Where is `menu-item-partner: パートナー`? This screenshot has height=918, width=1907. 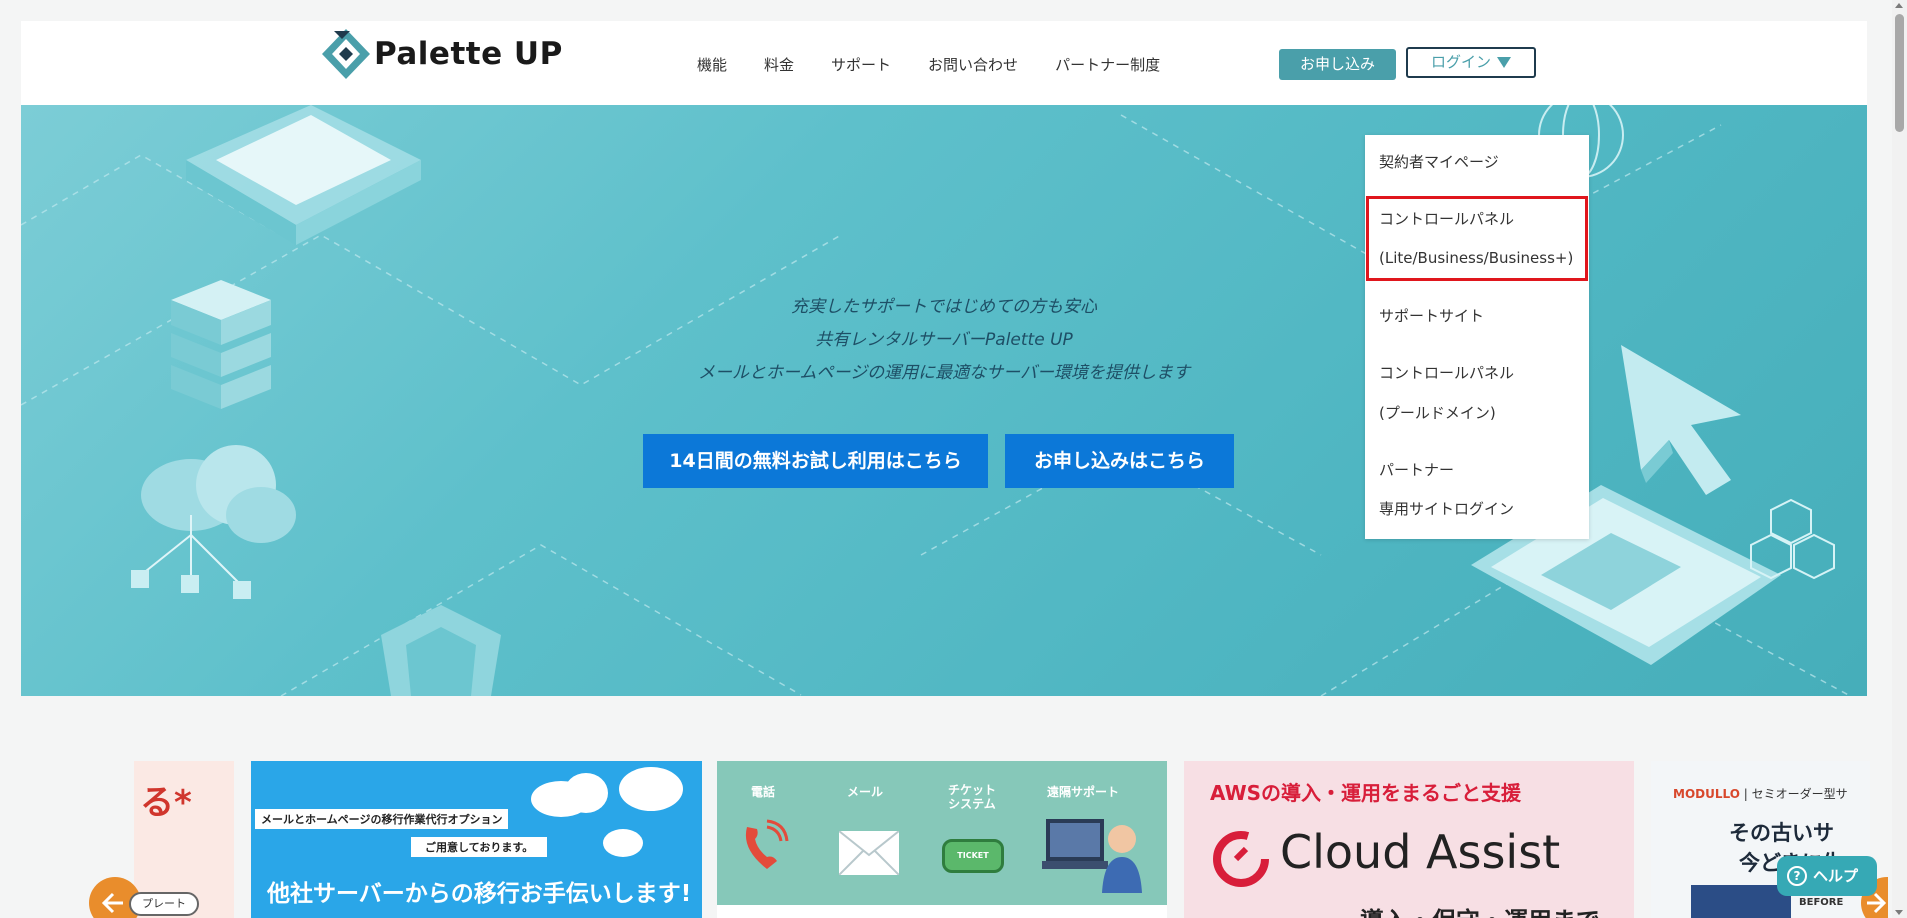
menu-item-partner: パートナー is located at coordinates (1416, 470).